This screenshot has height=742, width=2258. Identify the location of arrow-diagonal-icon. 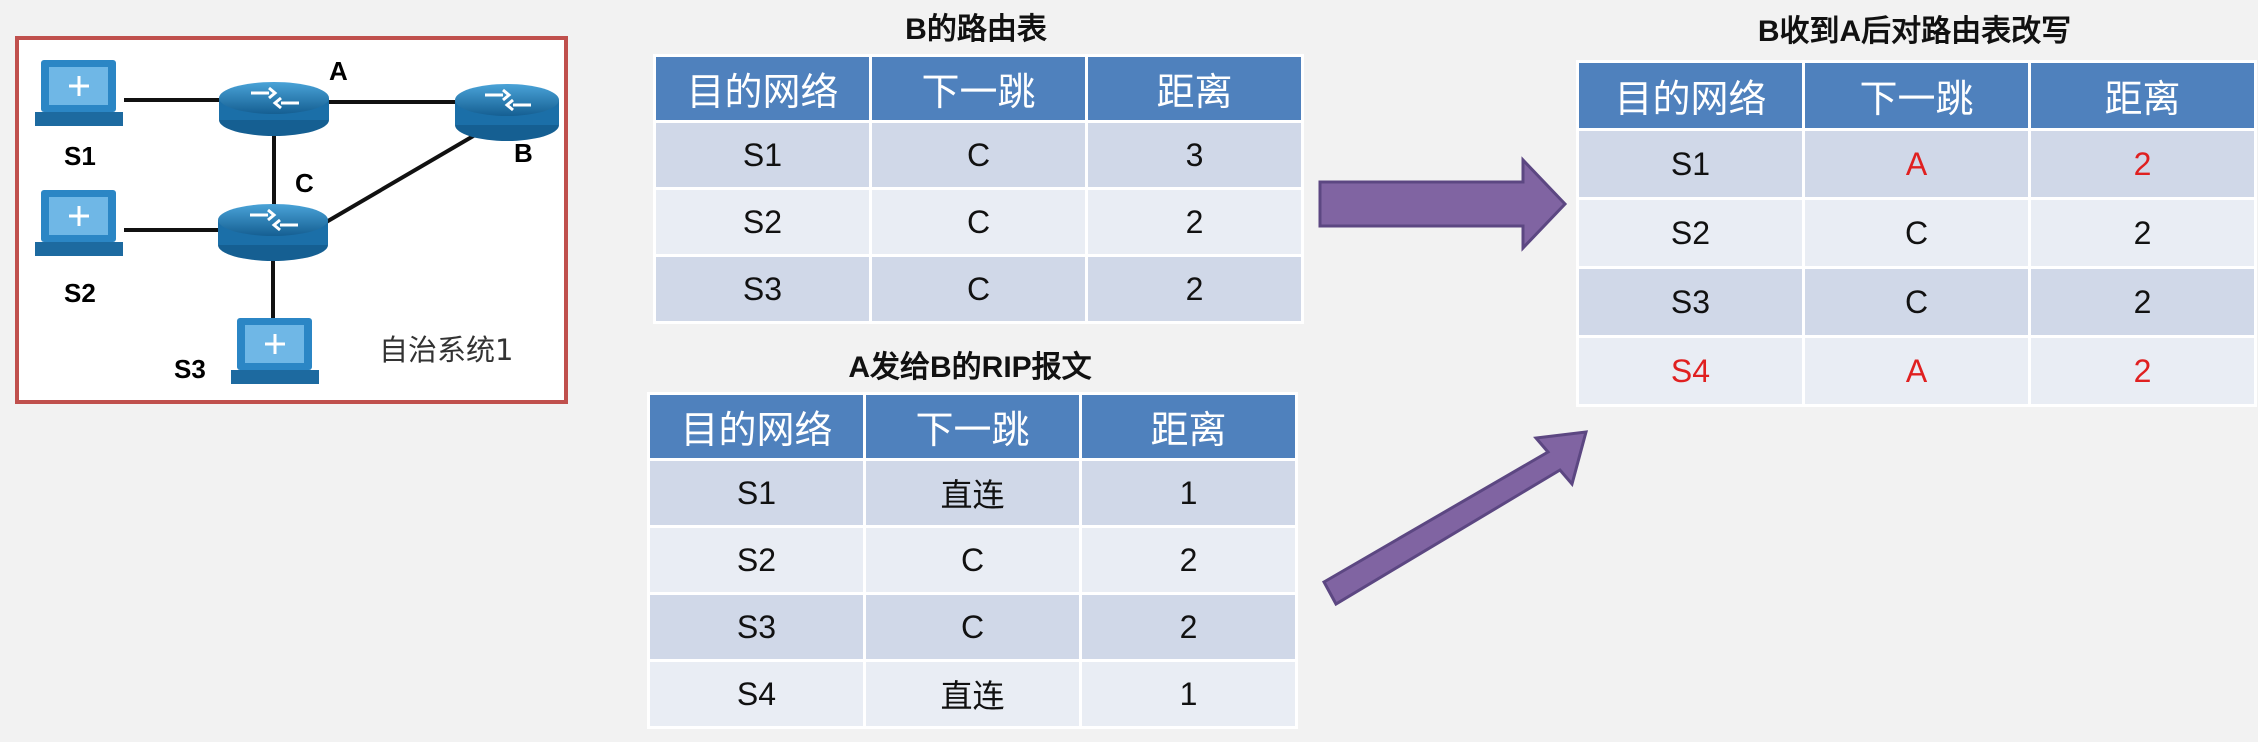
(1455, 518).